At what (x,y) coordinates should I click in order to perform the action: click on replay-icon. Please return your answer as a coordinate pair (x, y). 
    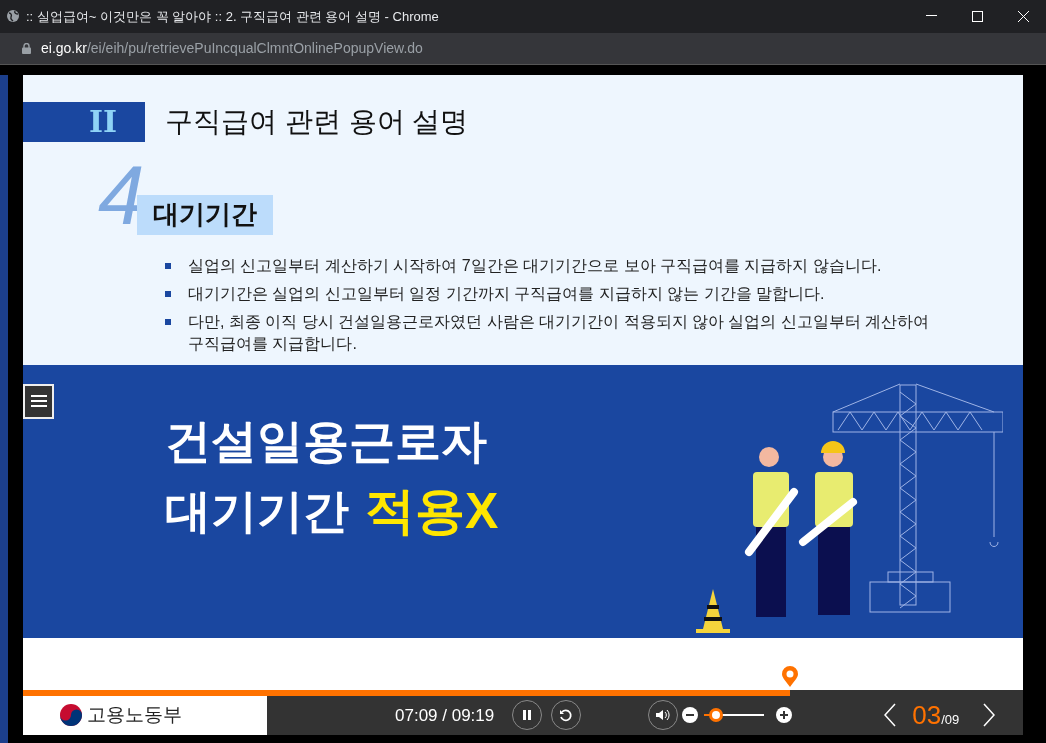
    Looking at the image, I should click on (566, 715).